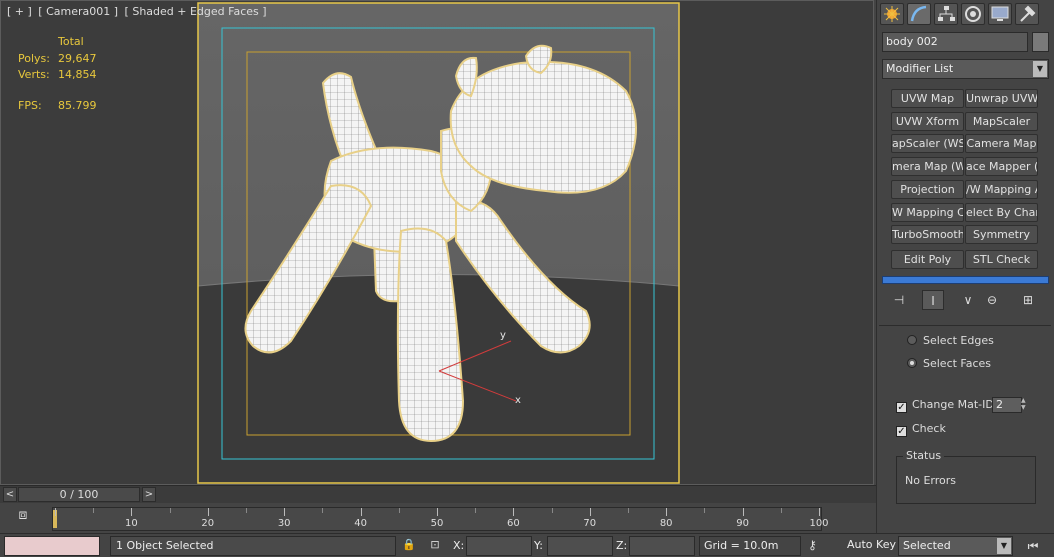 Image resolution: width=1054 pixels, height=557 pixels. What do you see at coordinates (196, 11) in the screenshot?
I see `viewport-shading-menu: [ Shaded + Edged Faces ]` at bounding box center [196, 11].